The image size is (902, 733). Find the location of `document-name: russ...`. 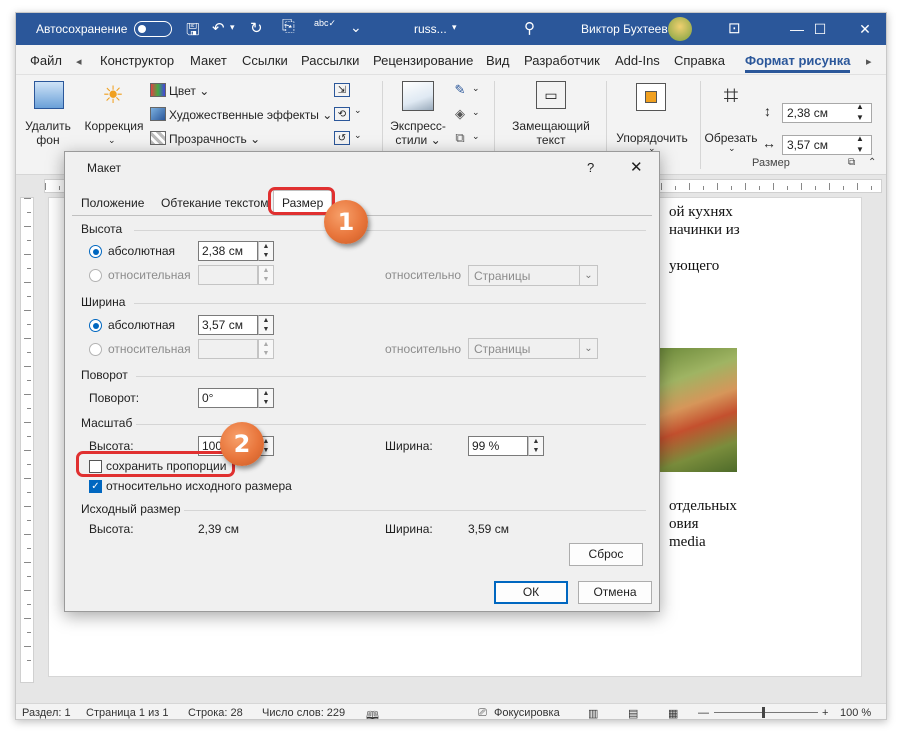

document-name: russ... is located at coordinates (430, 29).